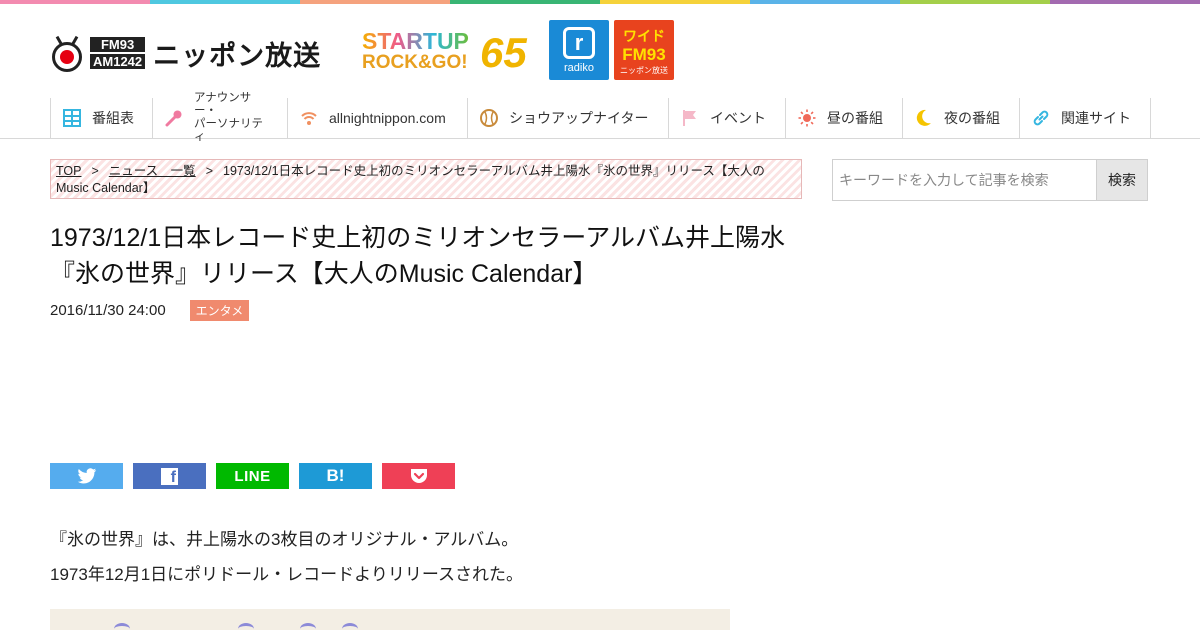 The image size is (1200, 630). Describe the element at coordinates (579, 118) in the screenshot. I see `nav-label: ショウアップナイター` at that location.